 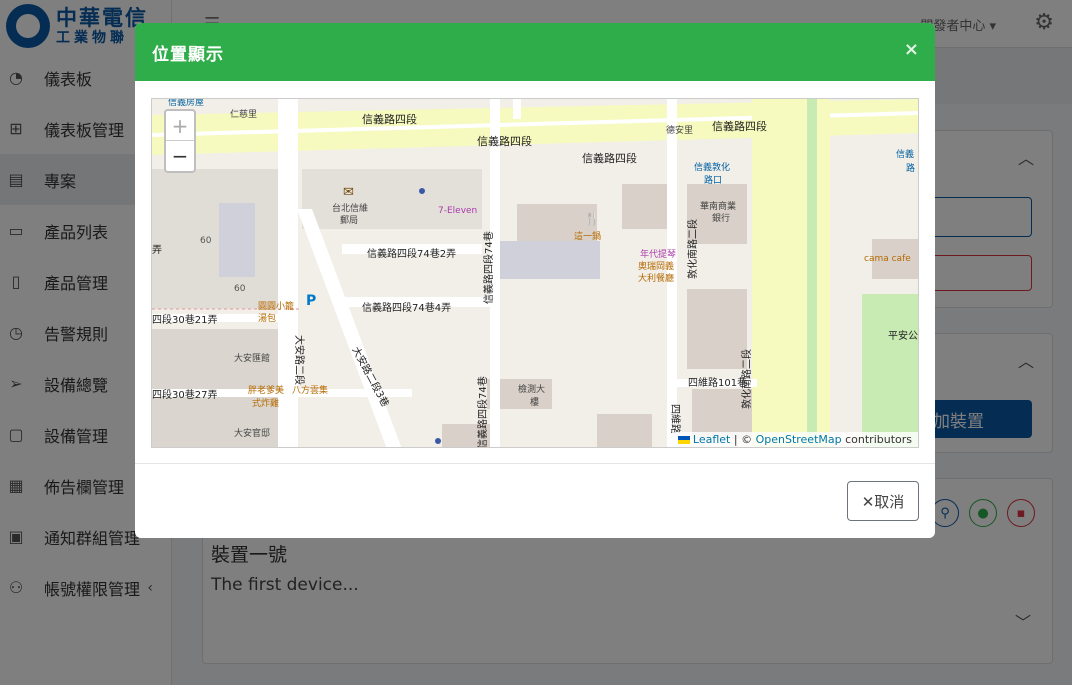 I want to click on map-label-poi: 郵局, so click(x=349, y=220).